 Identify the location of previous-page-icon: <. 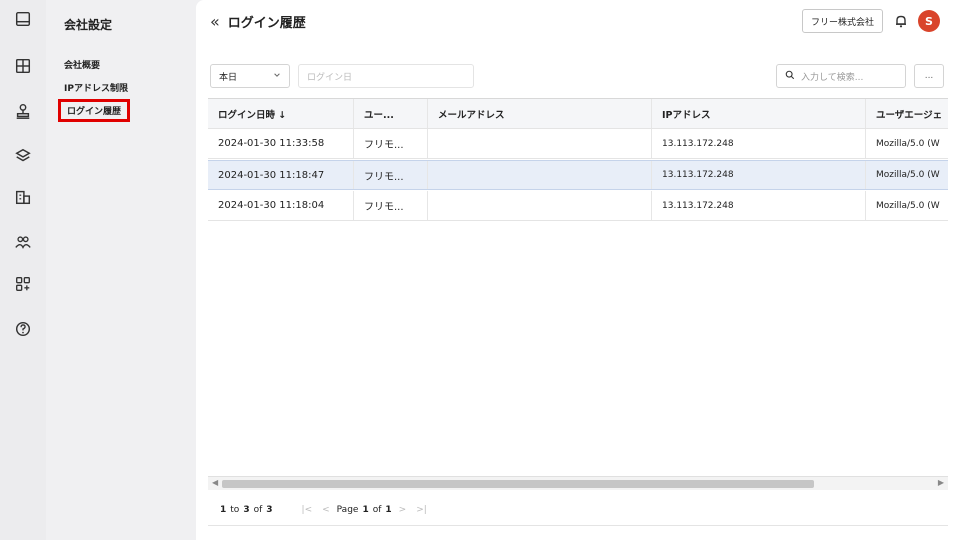
(326, 510).